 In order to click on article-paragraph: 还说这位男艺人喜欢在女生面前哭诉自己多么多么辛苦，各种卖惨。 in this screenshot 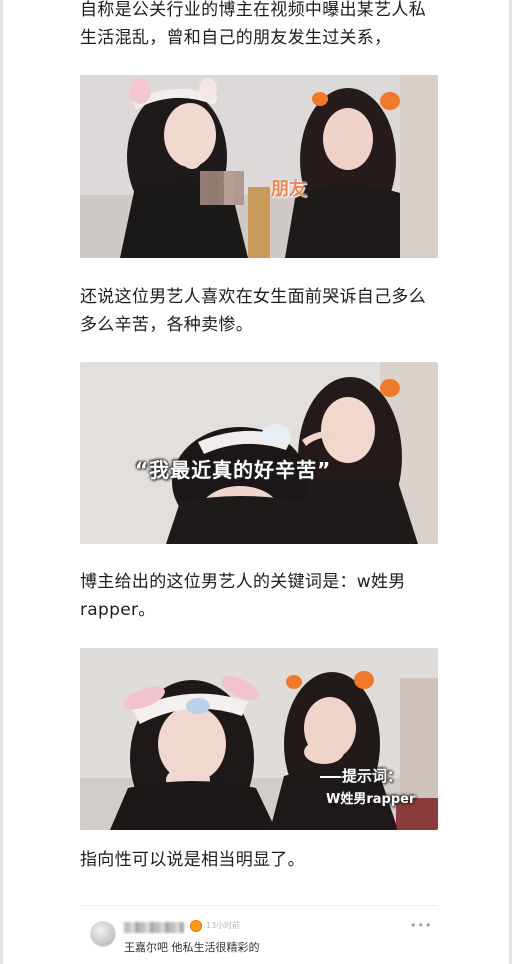, I will do `click(253, 311)`.